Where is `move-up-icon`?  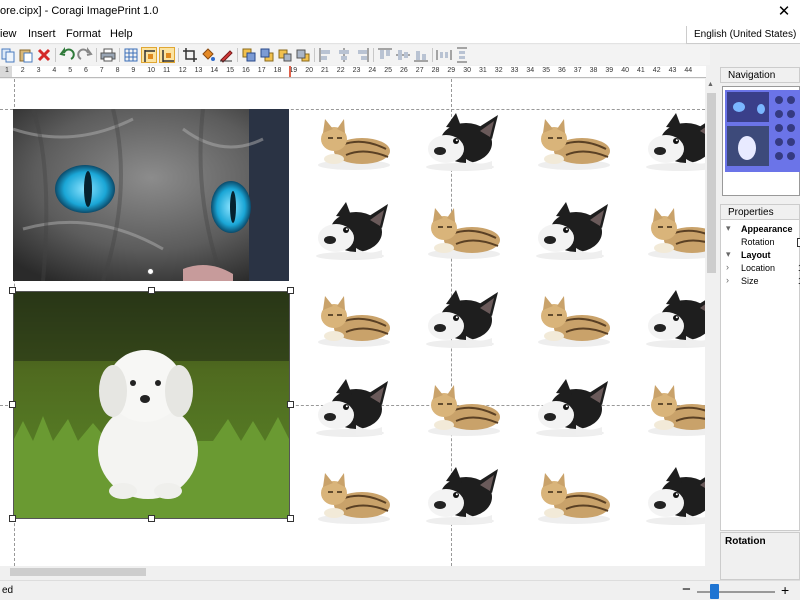
move-up-icon is located at coordinates (285, 55).